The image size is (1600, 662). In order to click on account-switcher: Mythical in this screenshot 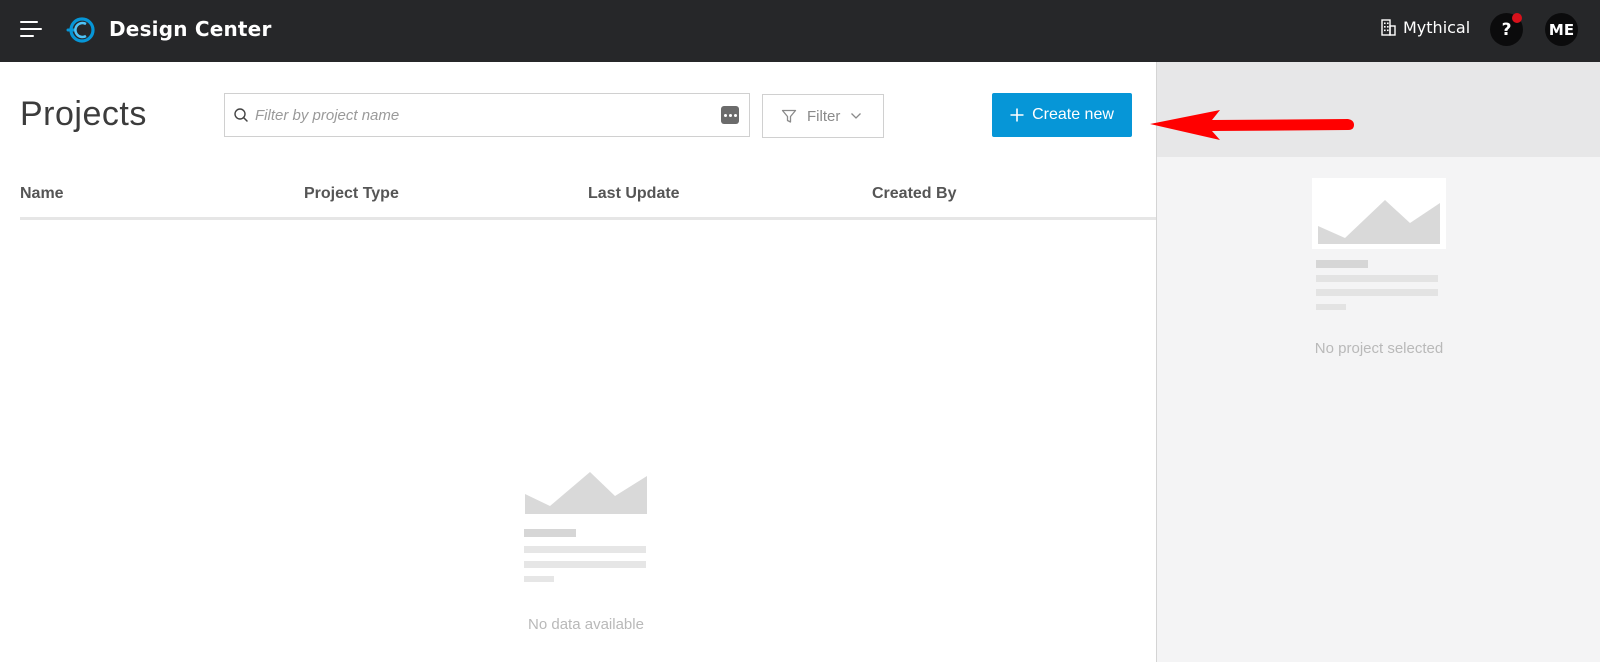, I will do `click(1425, 27)`.